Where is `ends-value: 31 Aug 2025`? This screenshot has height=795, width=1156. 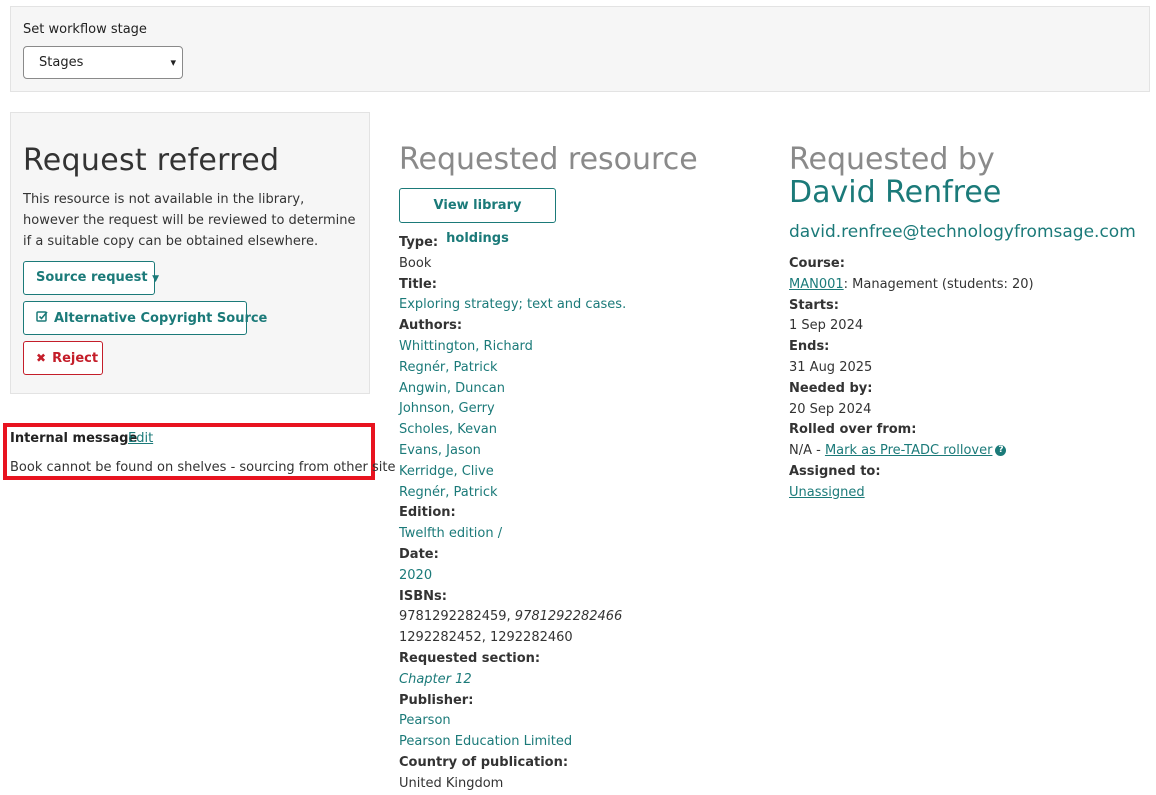
ends-value: 31 Aug 2025 is located at coordinates (831, 367).